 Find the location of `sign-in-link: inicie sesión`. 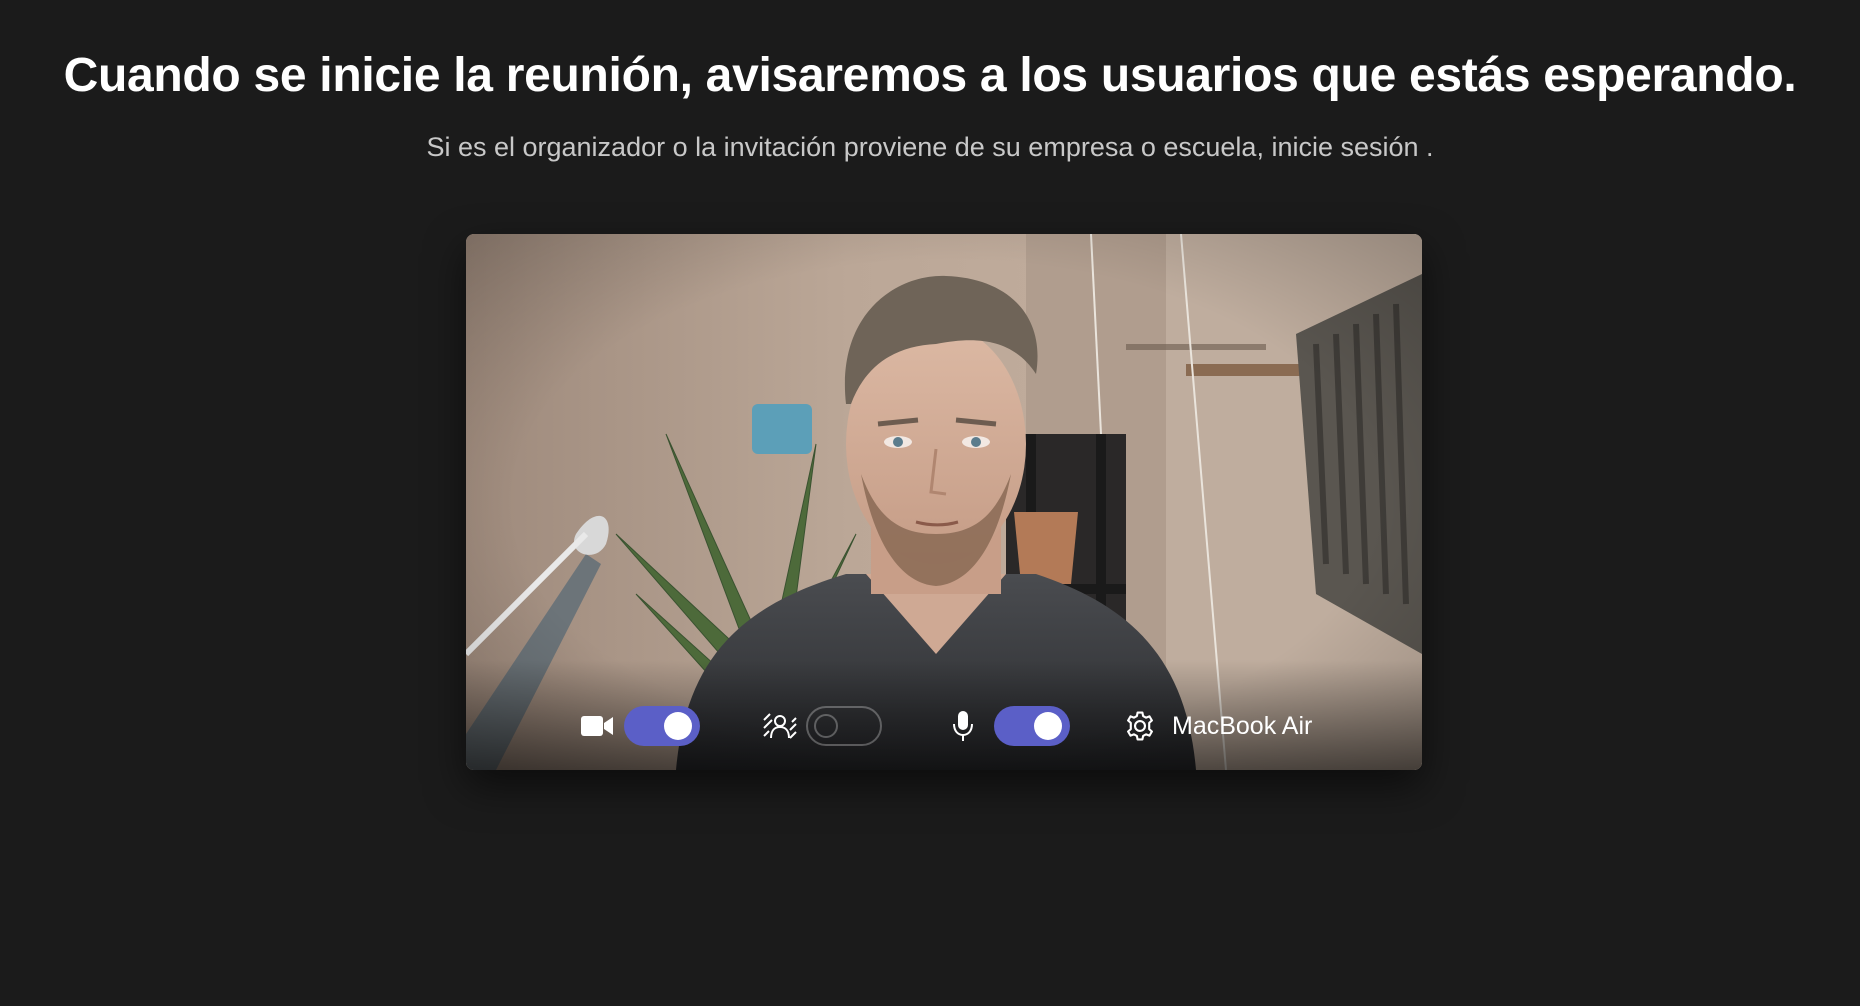

sign-in-link: inicie sesión is located at coordinates (1344, 147).